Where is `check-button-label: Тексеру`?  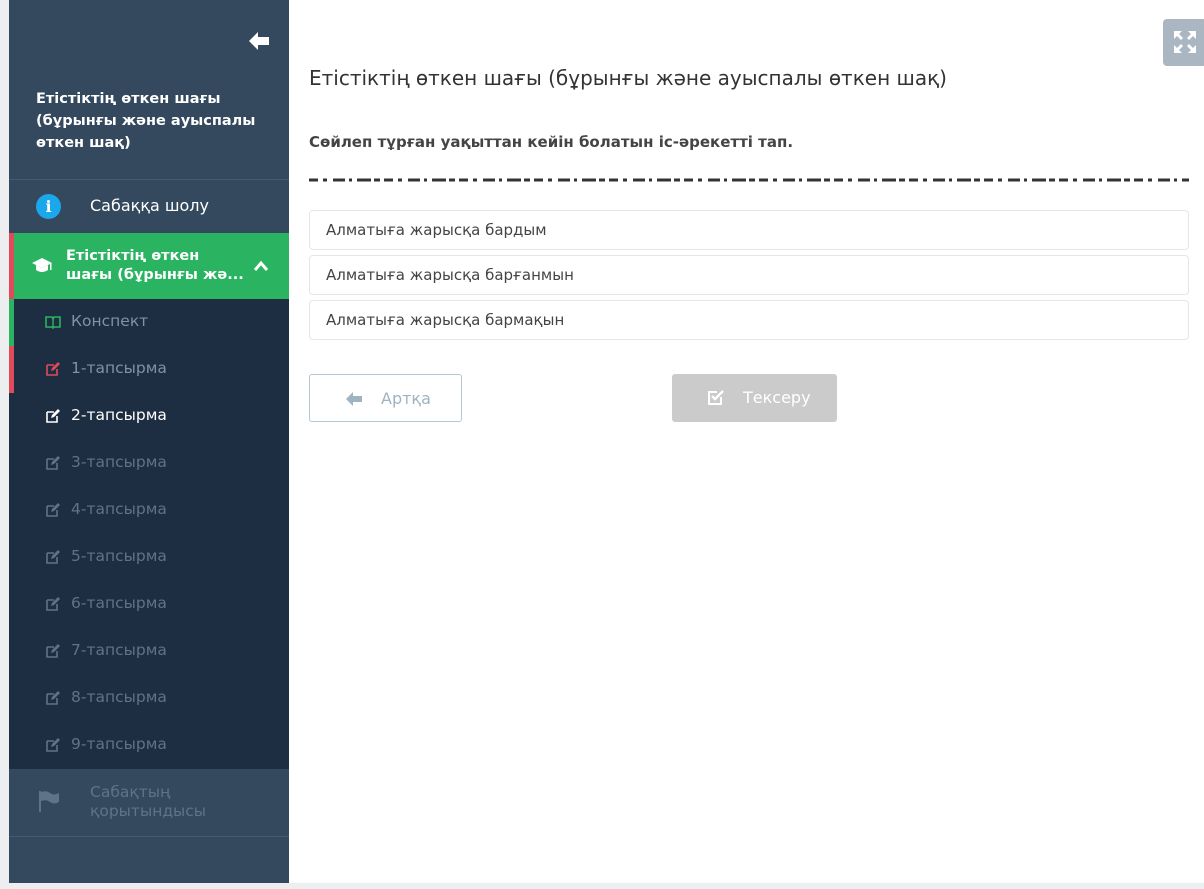 check-button-label: Тексеру is located at coordinates (777, 397).